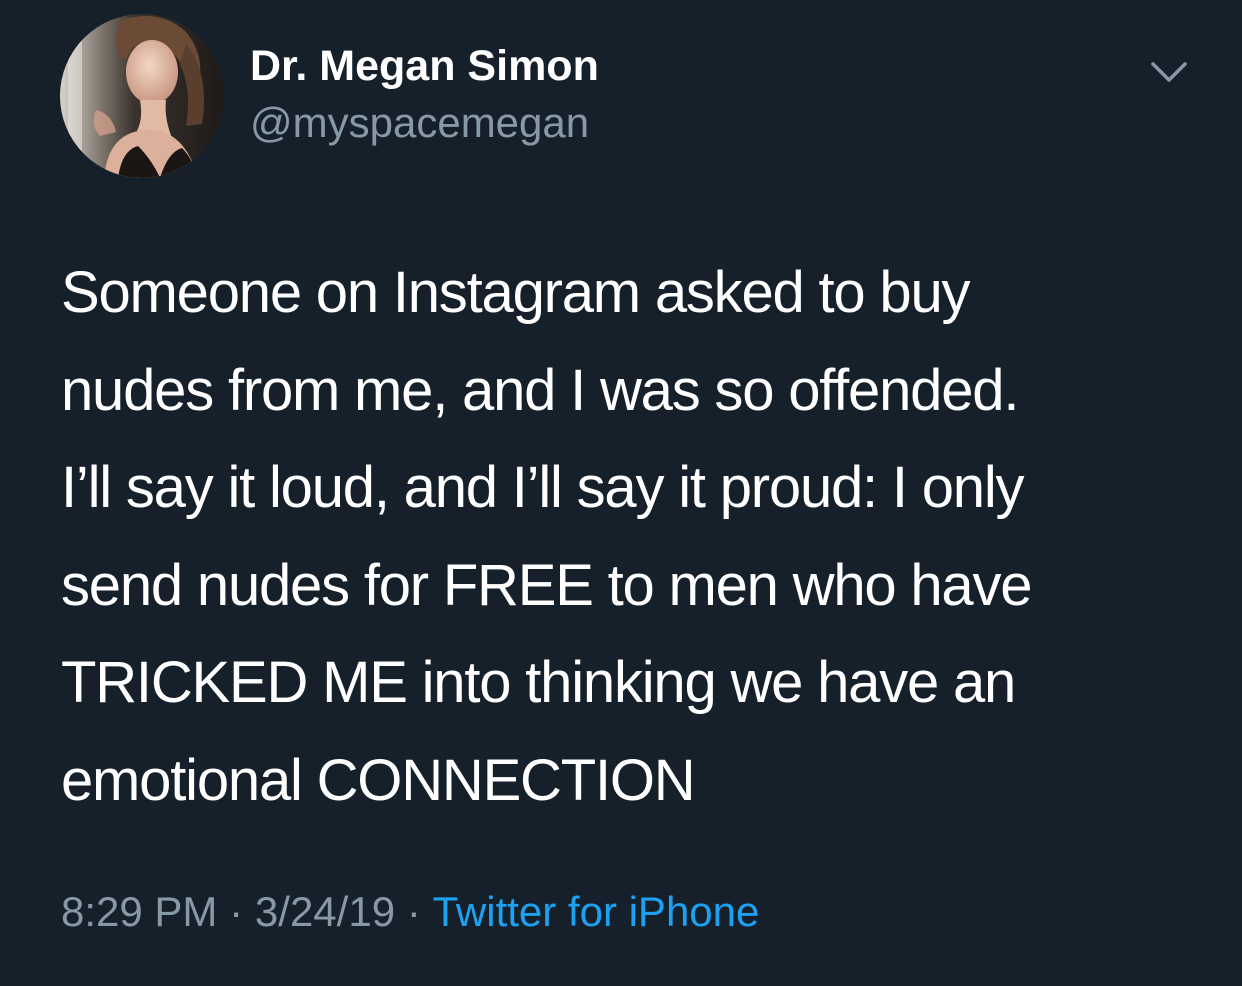 This screenshot has height=986, width=1242. Describe the element at coordinates (596, 911) in the screenshot. I see `tweet-source-link: Twitter for iPhone` at that location.